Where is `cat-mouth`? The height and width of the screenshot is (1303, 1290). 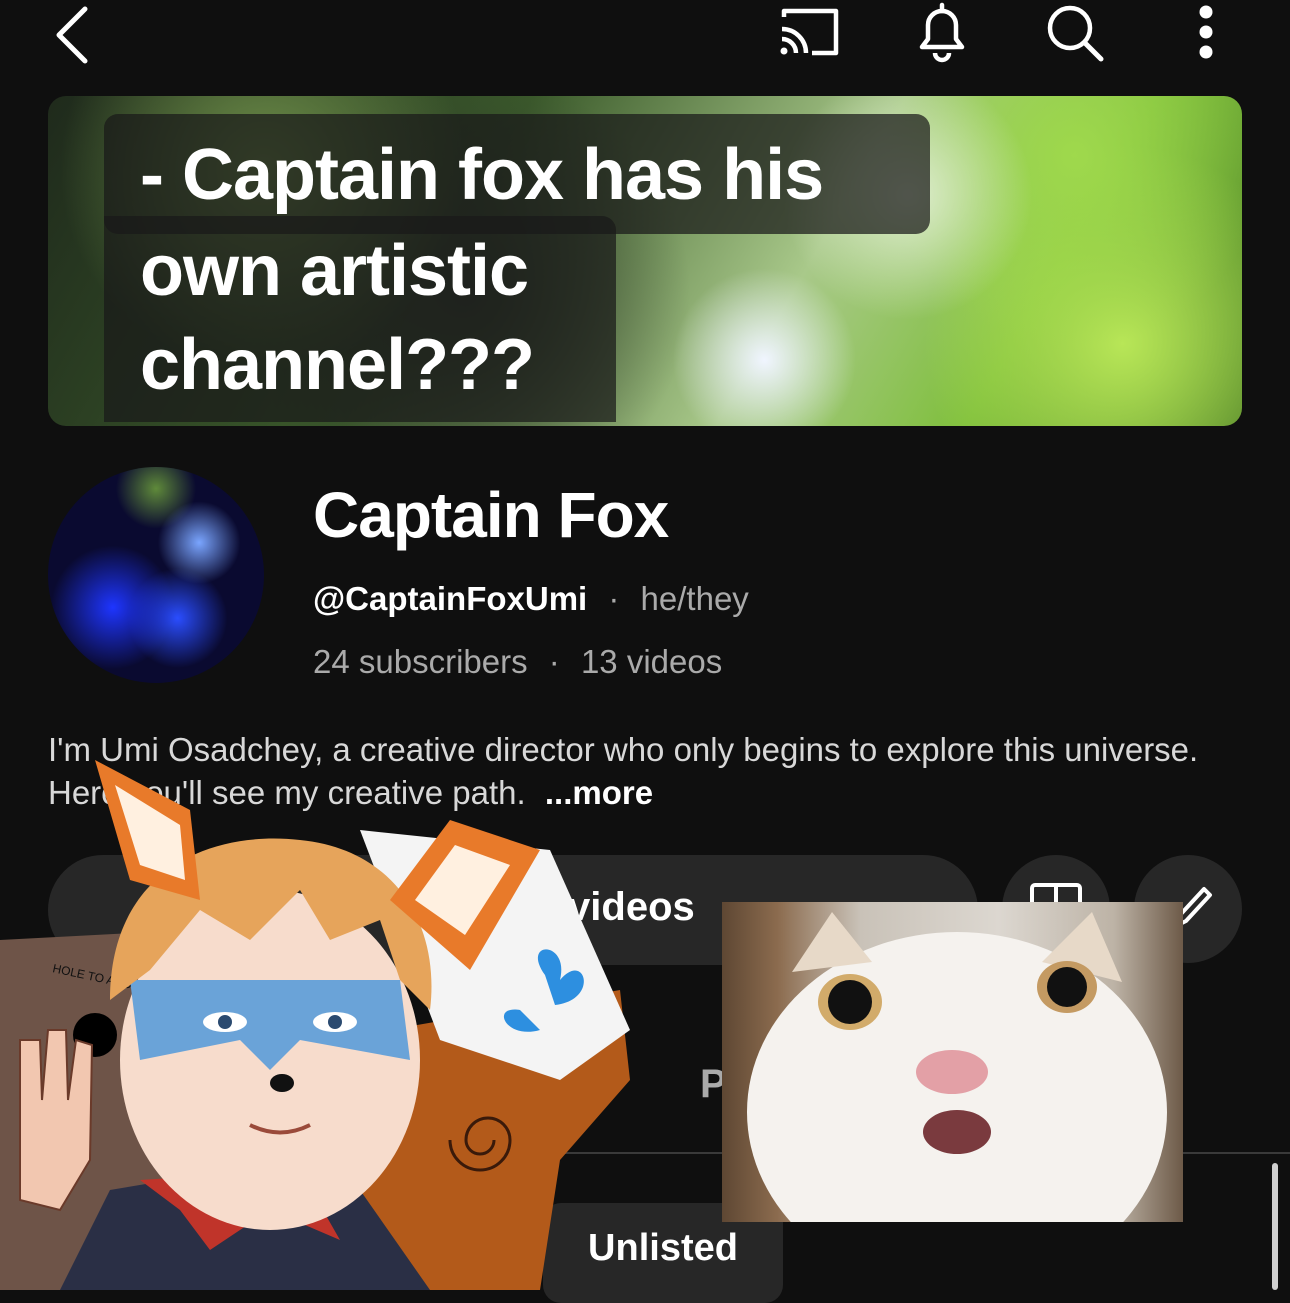 cat-mouth is located at coordinates (957, 1132).